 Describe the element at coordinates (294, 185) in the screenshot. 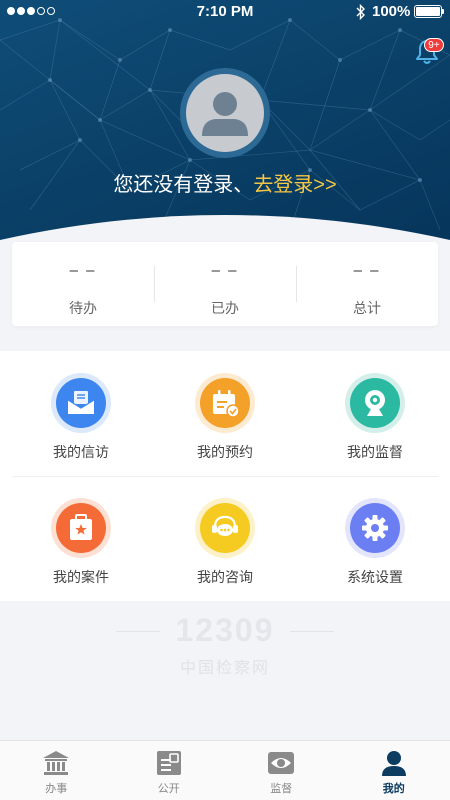

I see `login-link: 去登录>>` at that location.